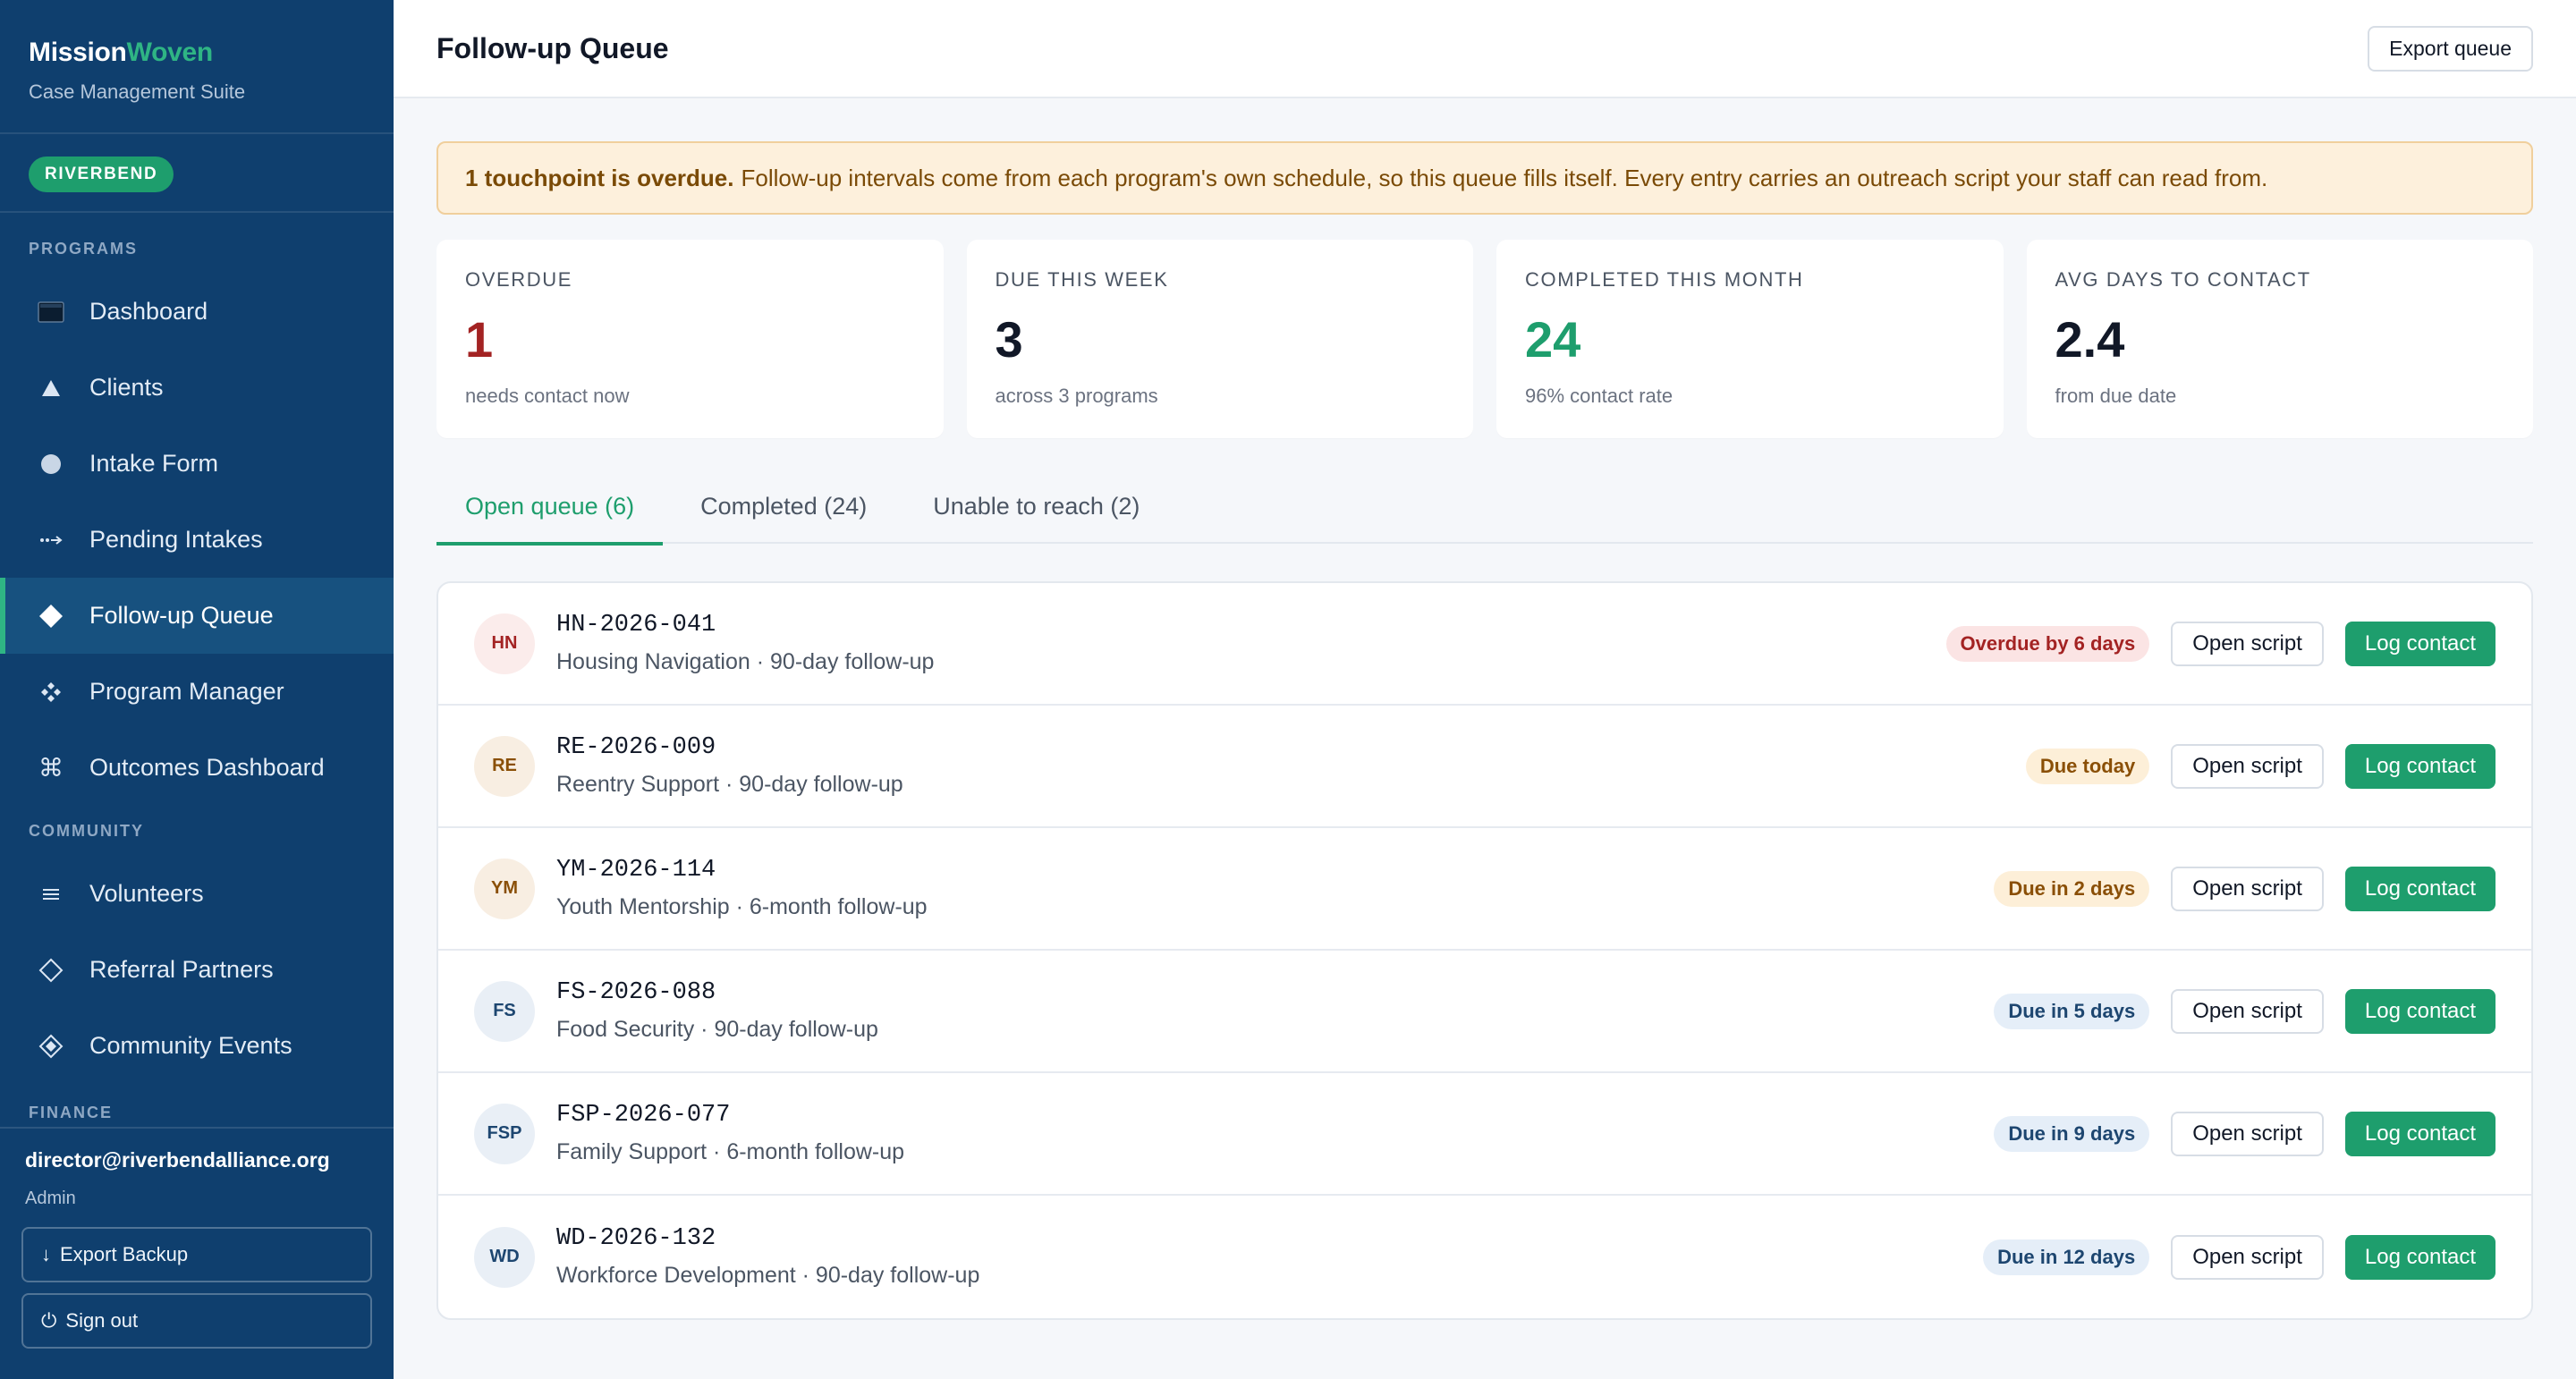  Describe the element at coordinates (2066, 1257) in the screenshot. I see `status-badge: Due in 12 days` at that location.